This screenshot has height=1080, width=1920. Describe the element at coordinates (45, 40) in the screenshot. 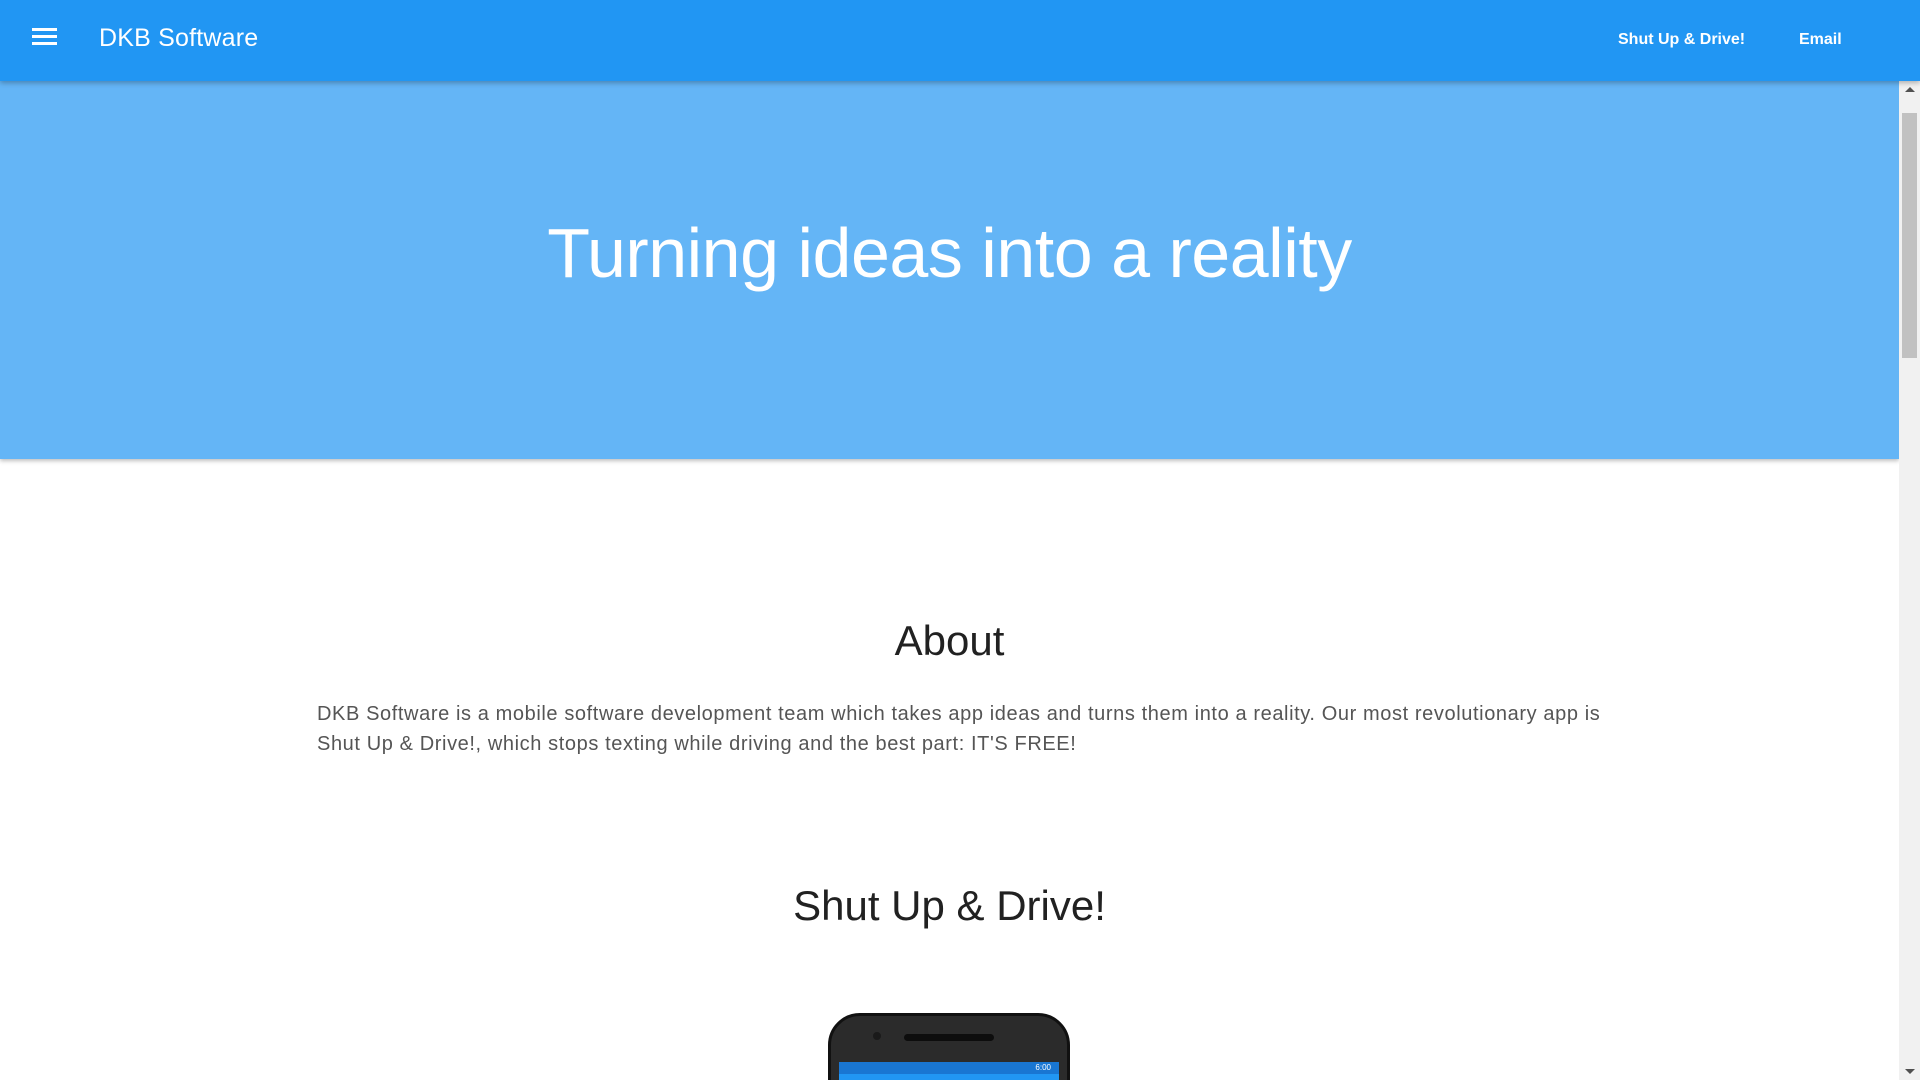

I see `hamburger-menu-icon` at that location.